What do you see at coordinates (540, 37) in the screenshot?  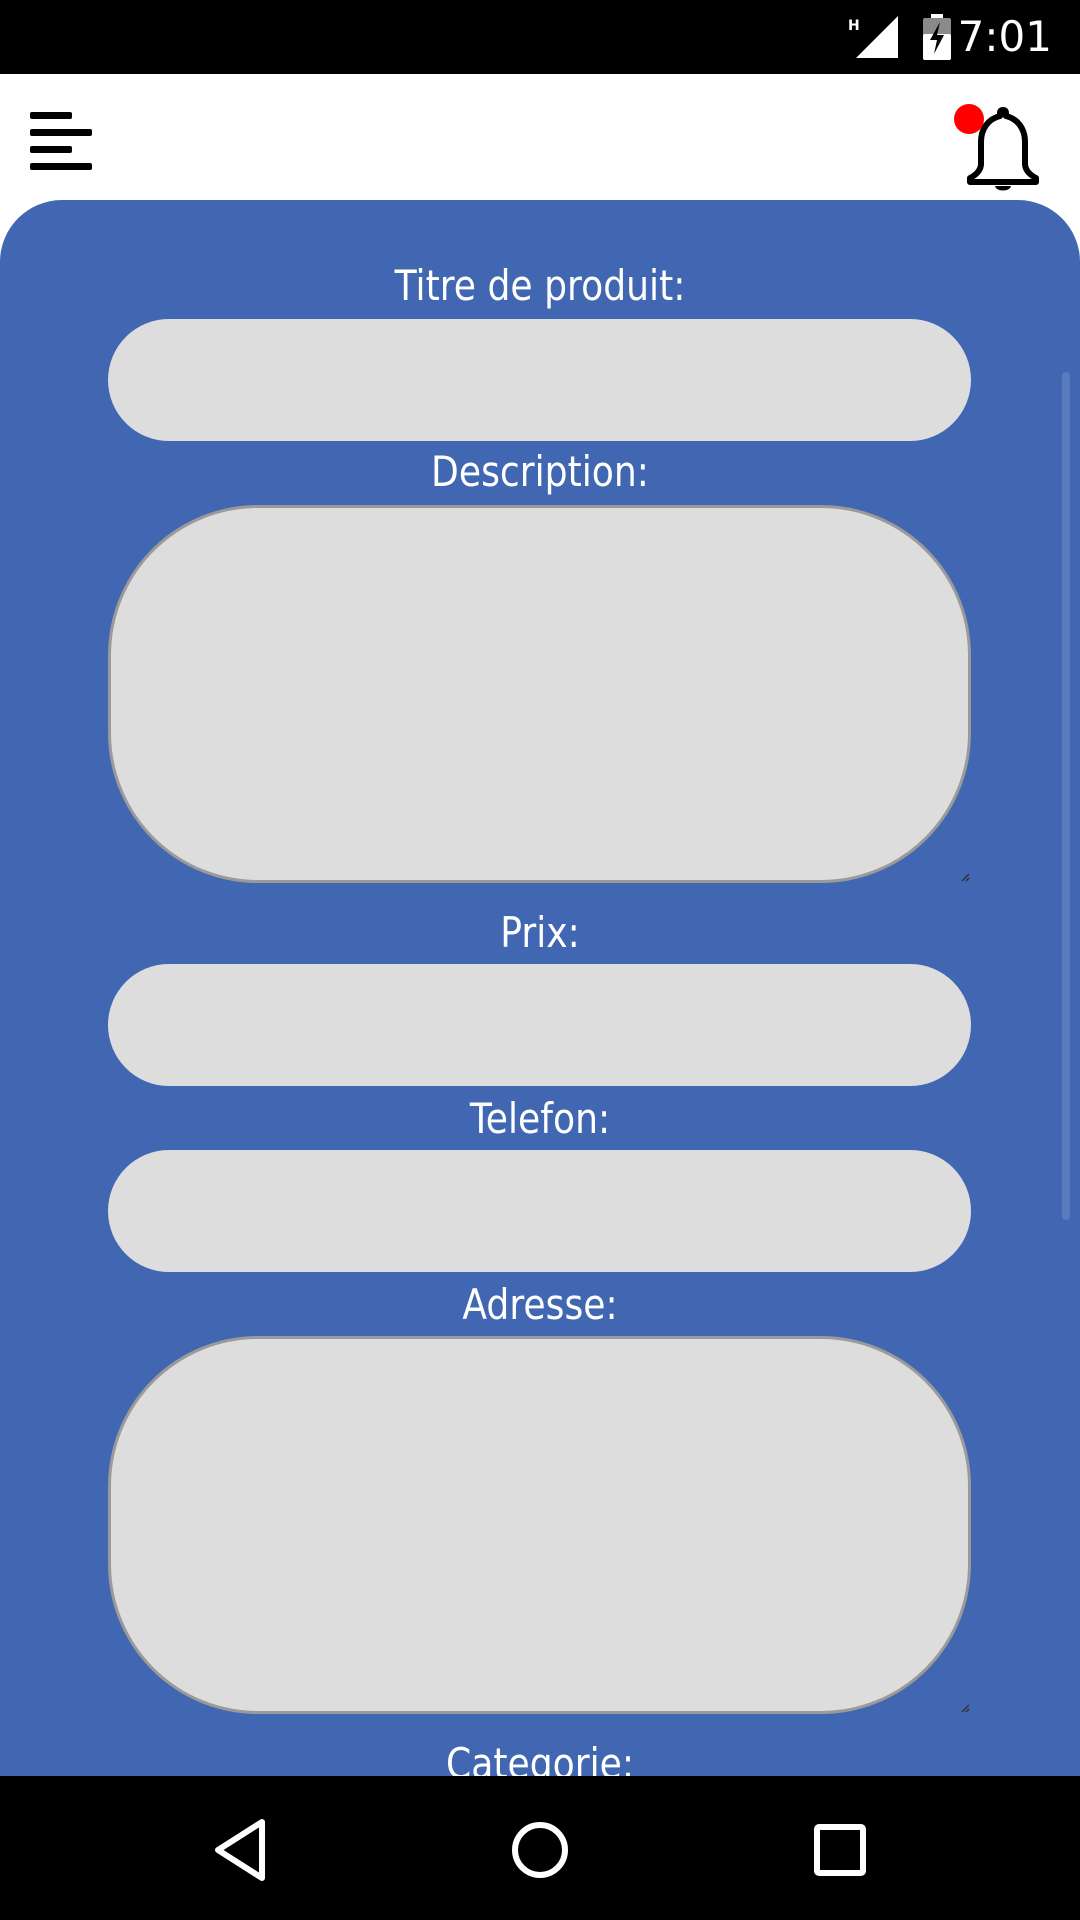 I see `status-bar: H 7:01` at bounding box center [540, 37].